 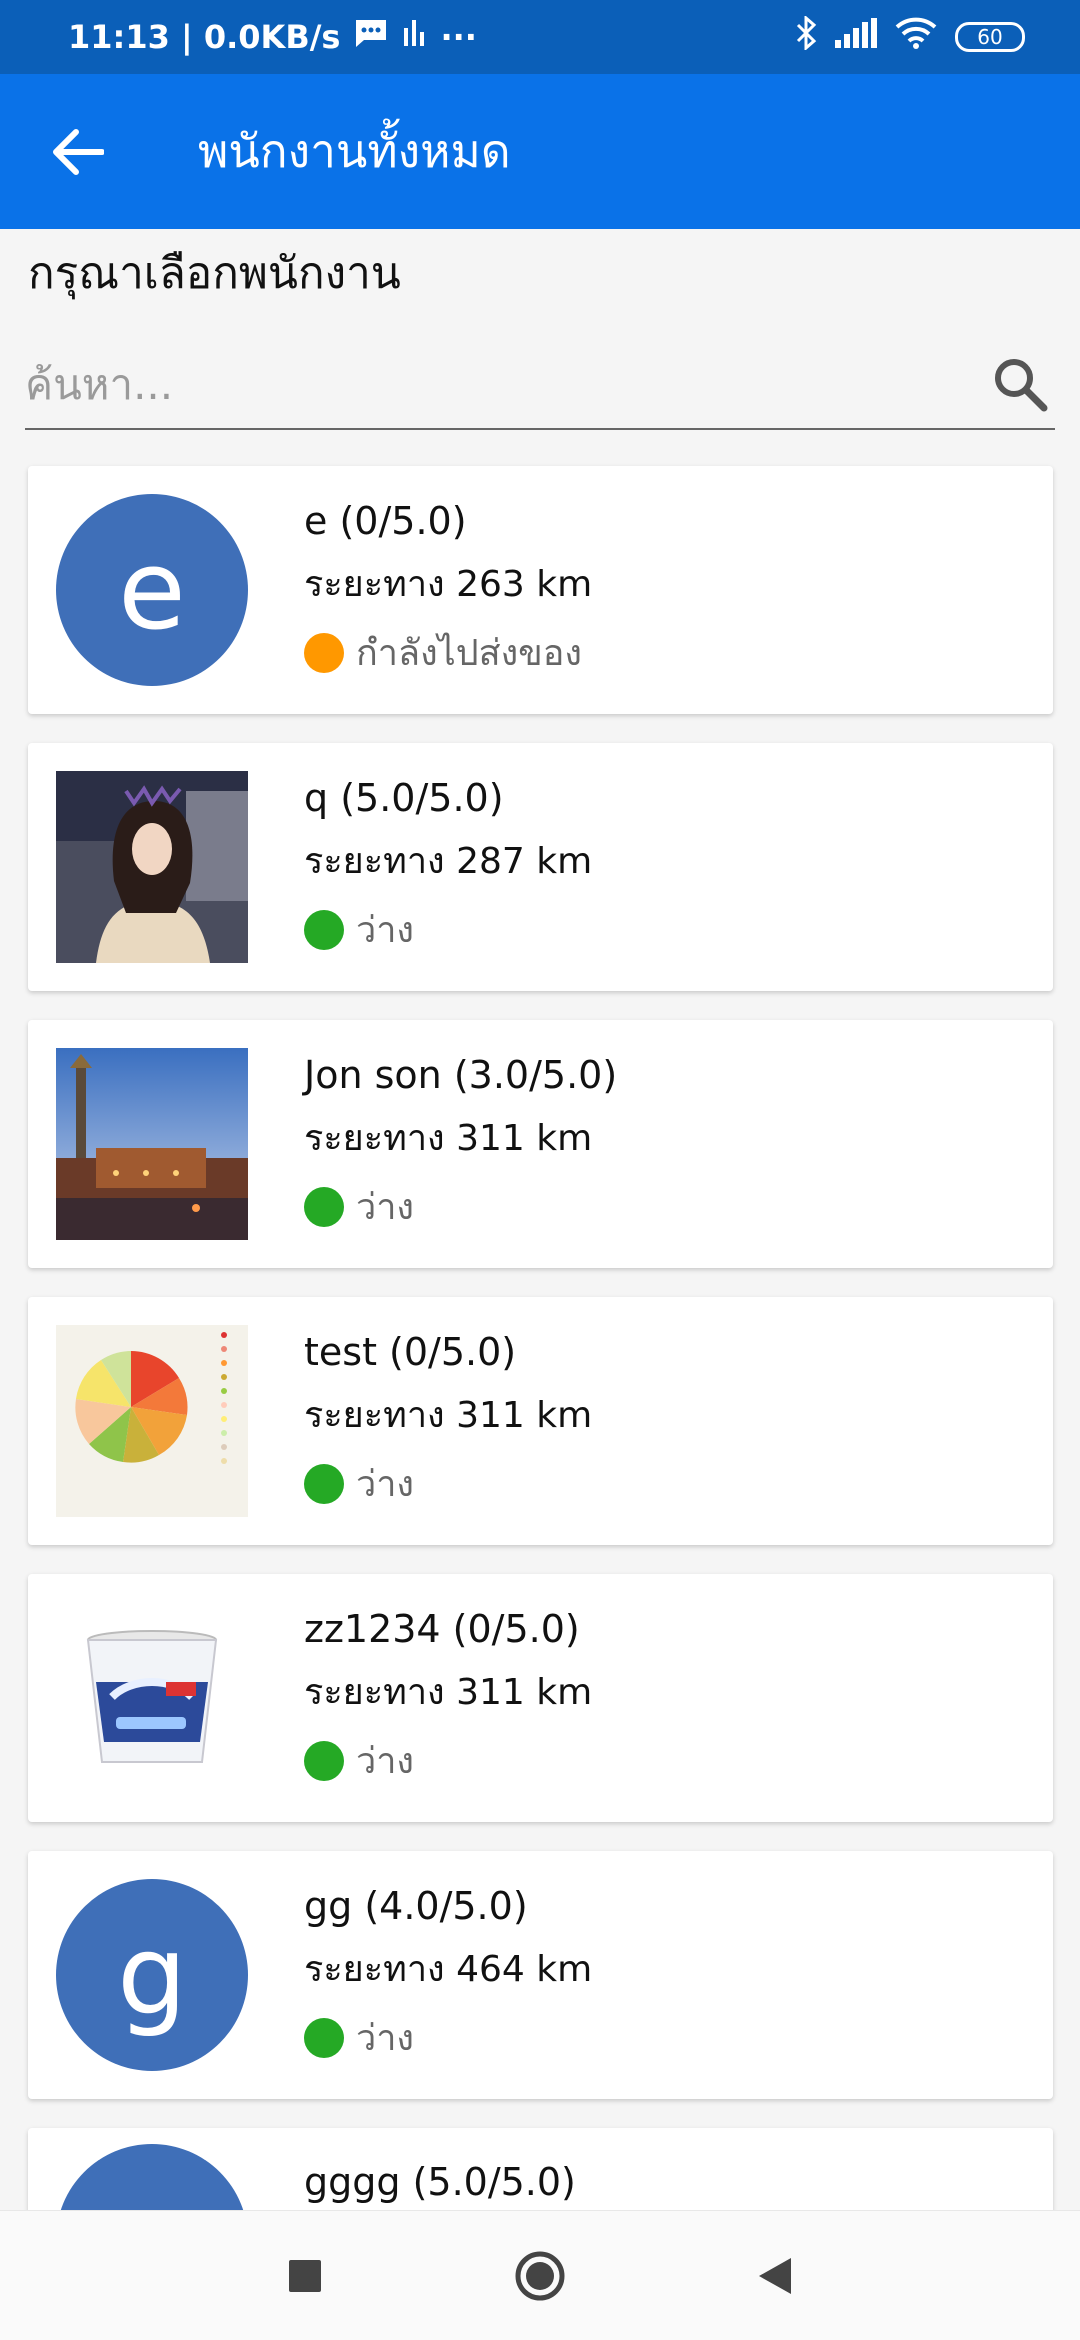 I want to click on wifi-icon, so click(x=916, y=37).